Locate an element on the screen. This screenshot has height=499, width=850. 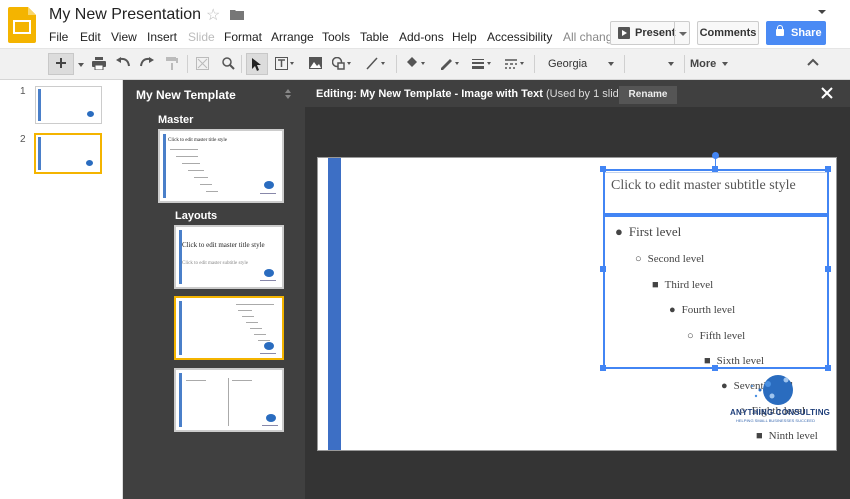
sort-icon is located at coordinates (288, 94).